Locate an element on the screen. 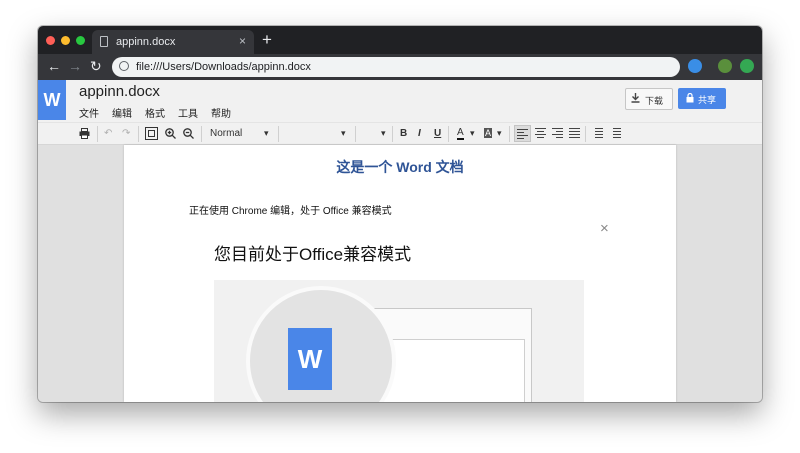 The height and width of the screenshot is (453, 800). download-label: 下载 is located at coordinates (654, 101).